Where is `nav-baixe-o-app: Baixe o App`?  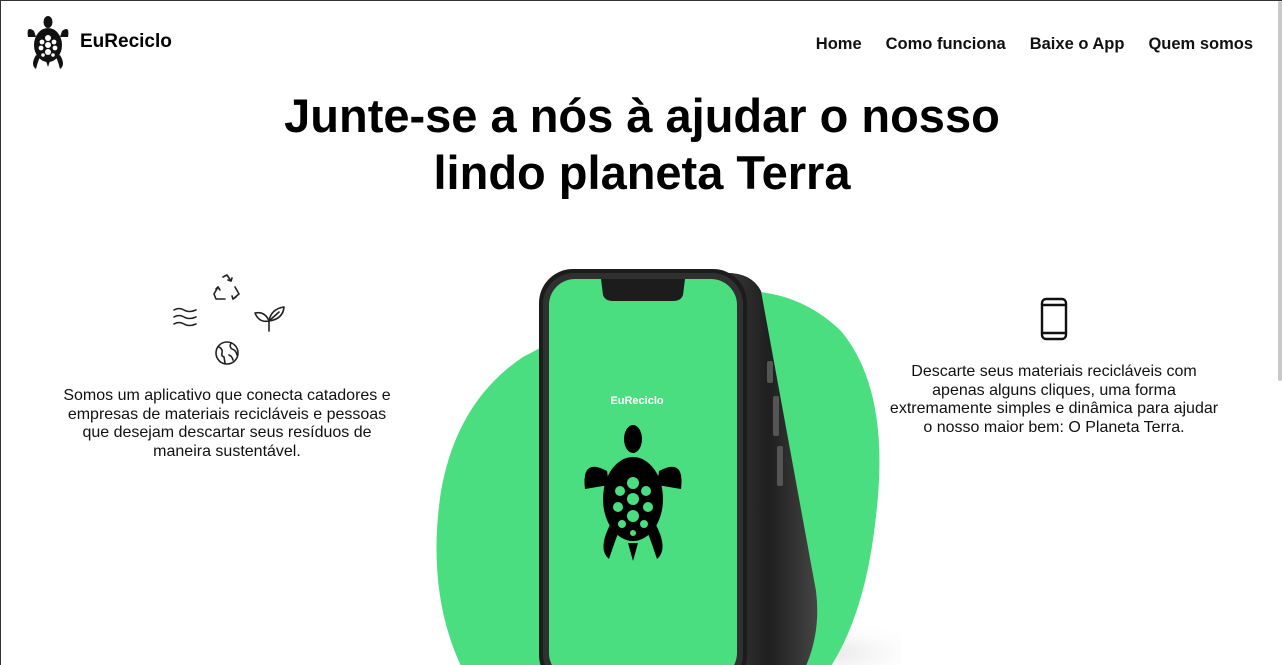
nav-baixe-o-app: Baixe o App is located at coordinates (1077, 44).